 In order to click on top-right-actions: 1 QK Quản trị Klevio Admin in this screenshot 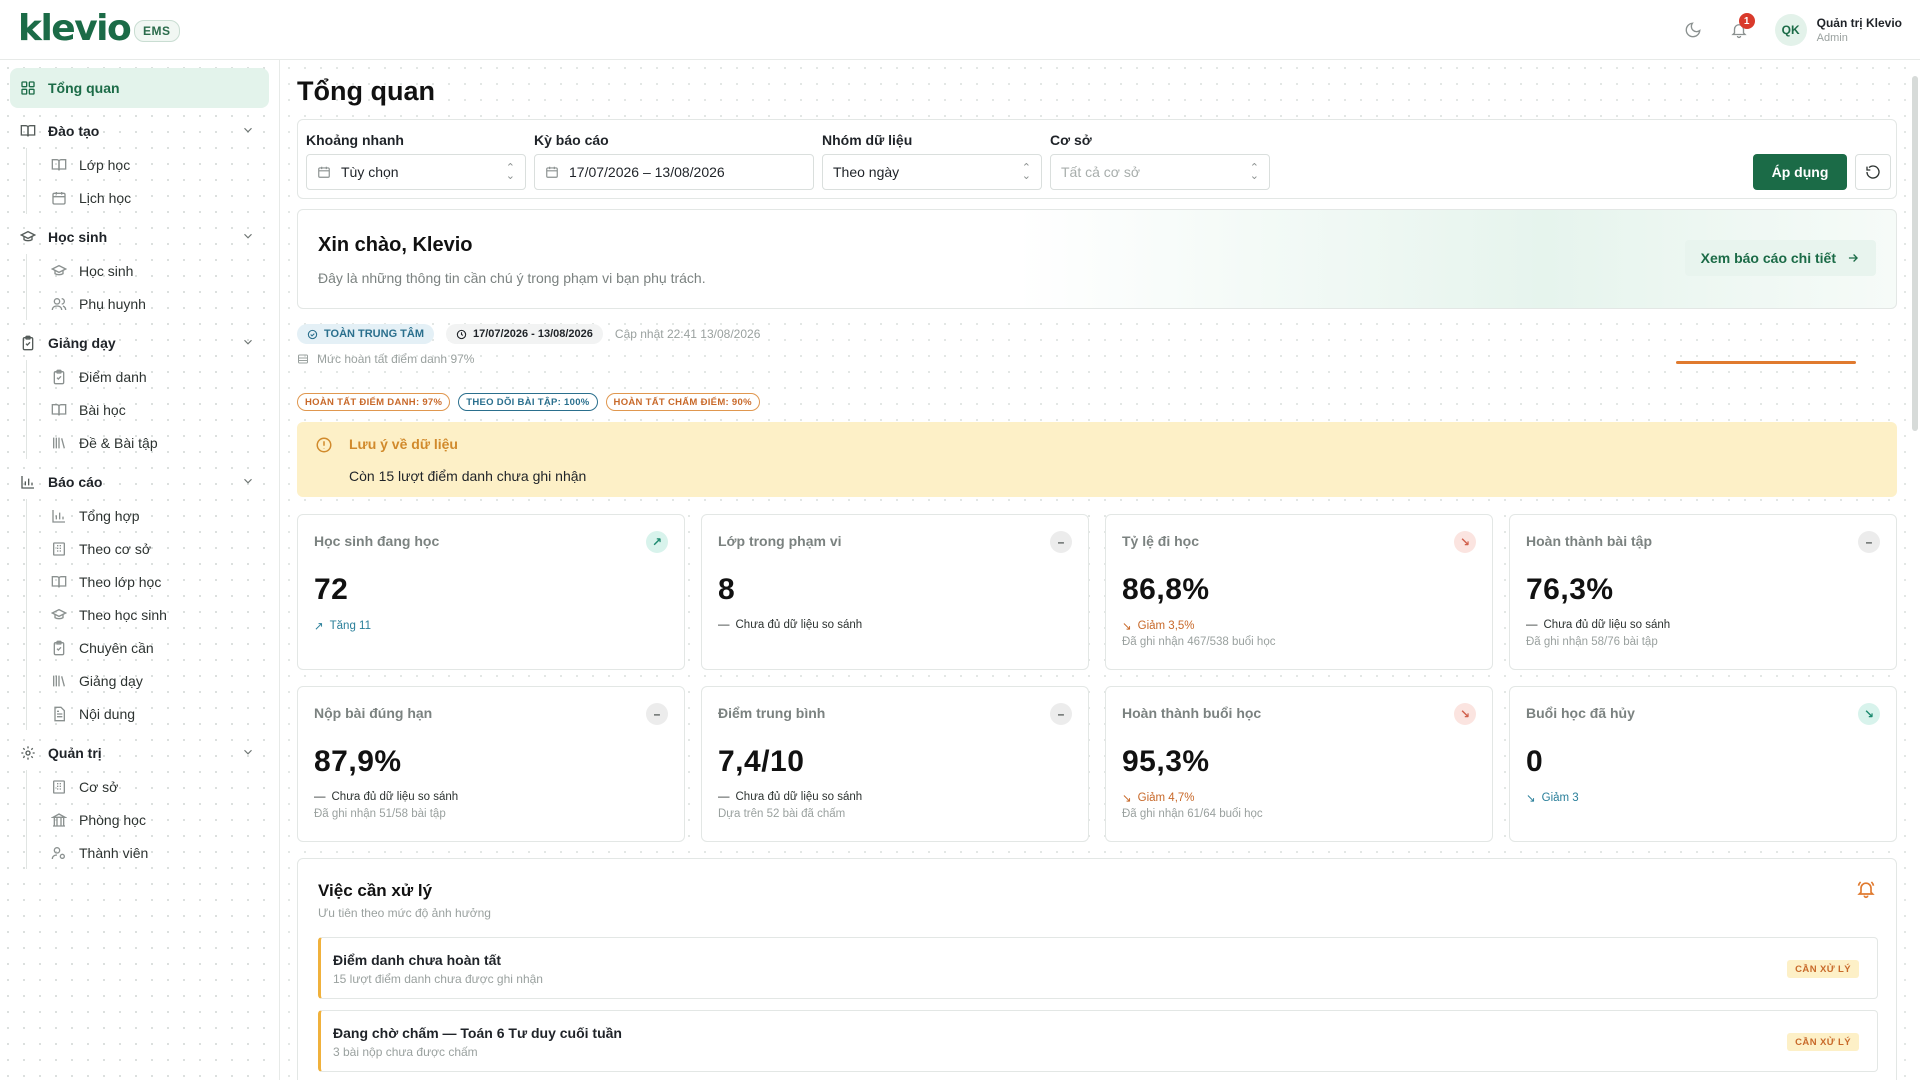, I will do `click(1790, 30)`.